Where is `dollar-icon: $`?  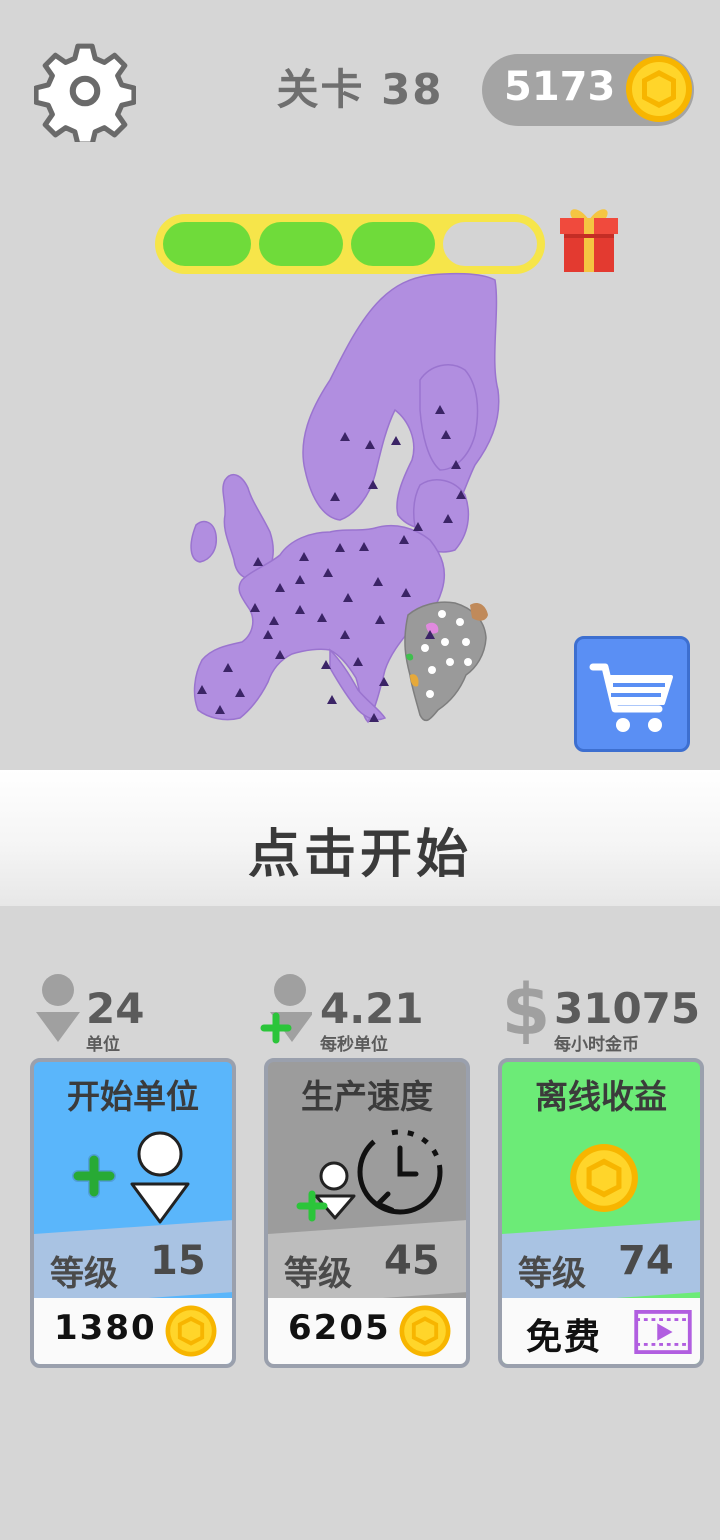 dollar-icon: $ is located at coordinates (526, 1008).